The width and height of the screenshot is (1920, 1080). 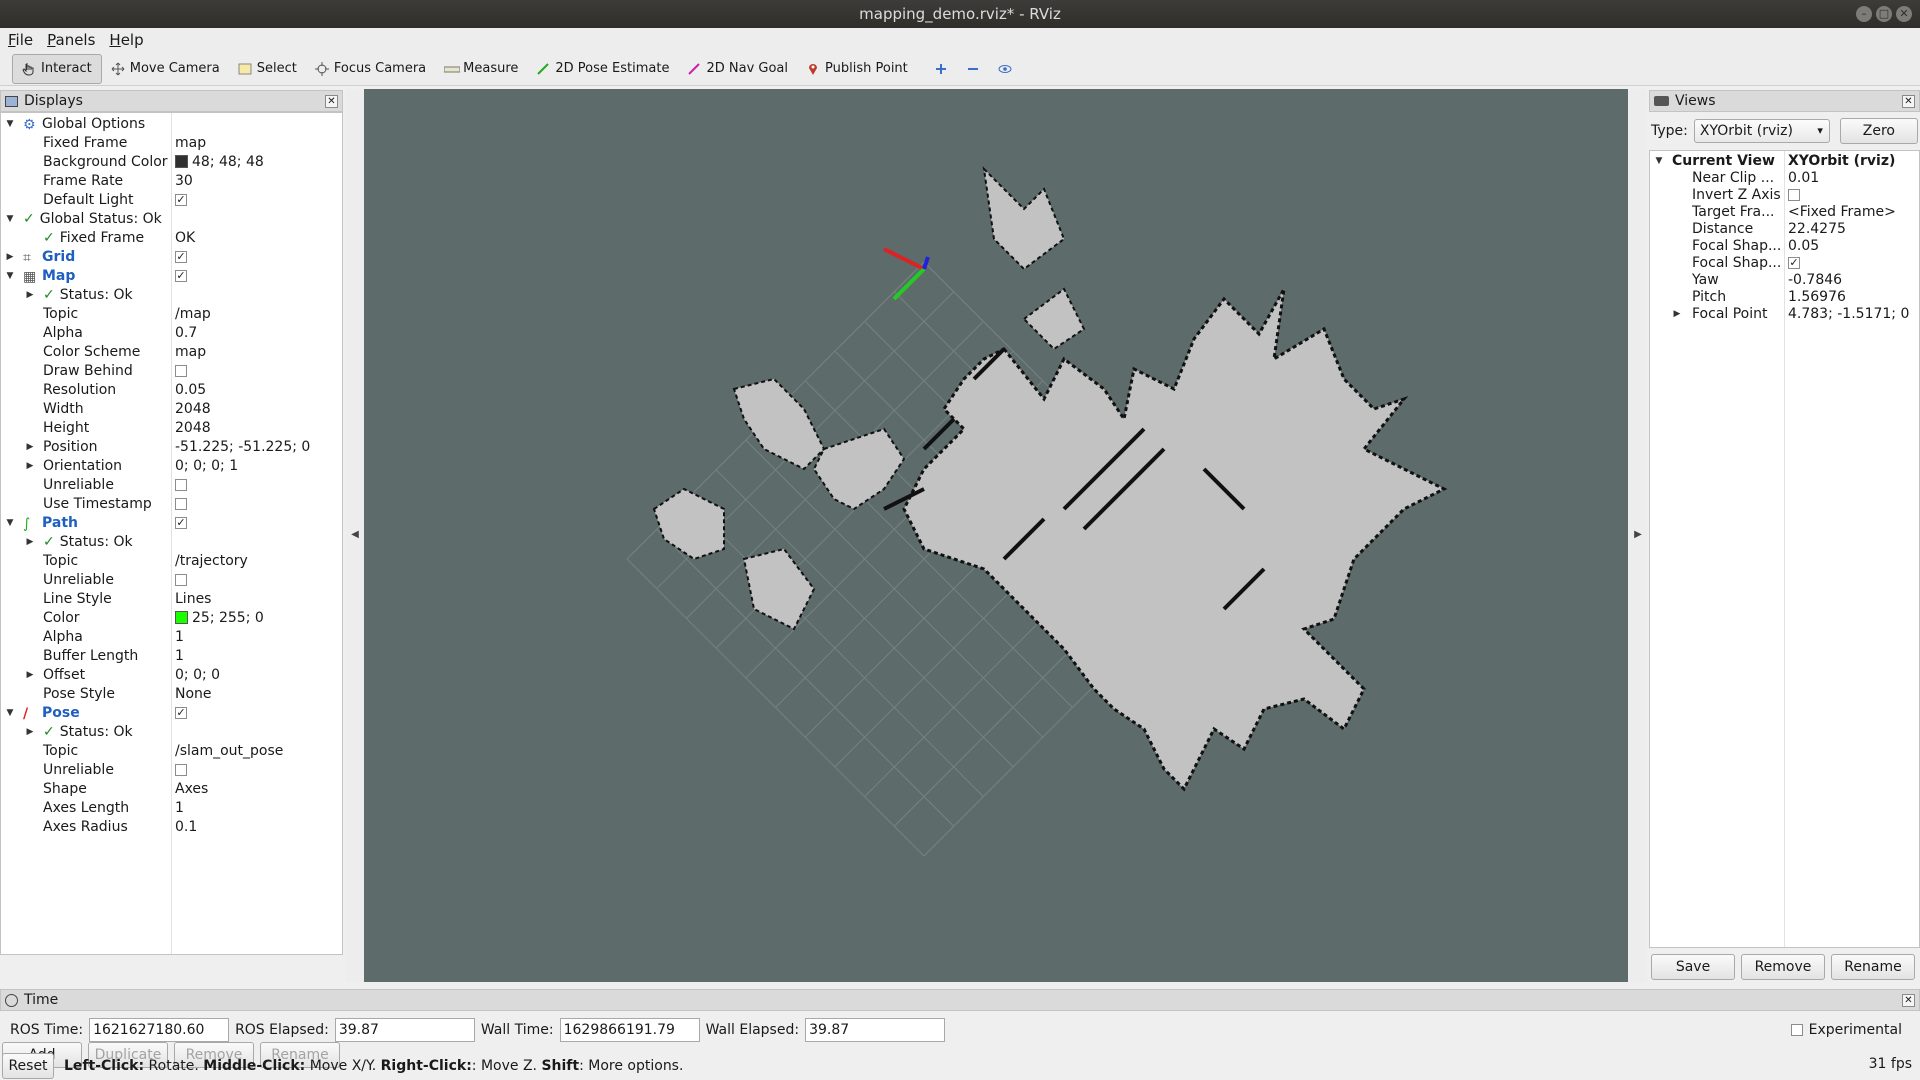 I want to click on zero-view-button: Zero, so click(x=1878, y=131).